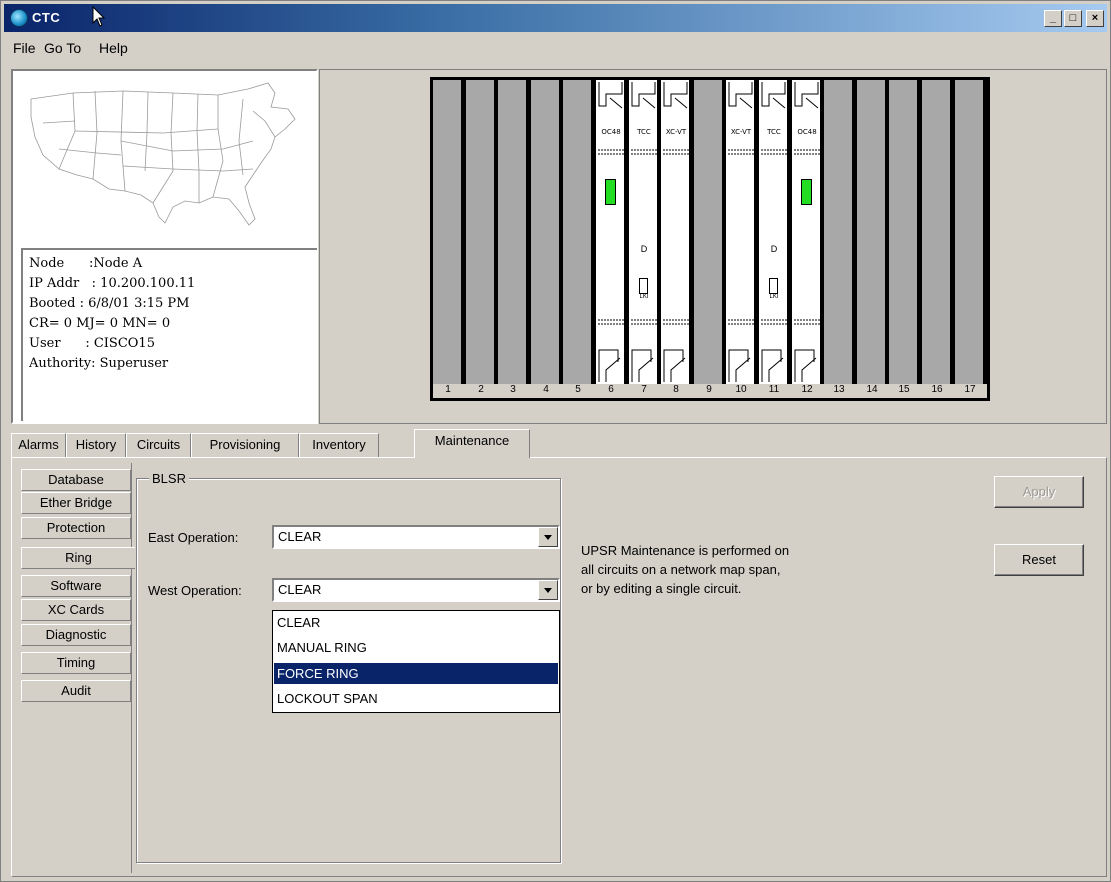  What do you see at coordinates (86, 263) in the screenshot?
I see `node-name-line: Node :Node A` at bounding box center [86, 263].